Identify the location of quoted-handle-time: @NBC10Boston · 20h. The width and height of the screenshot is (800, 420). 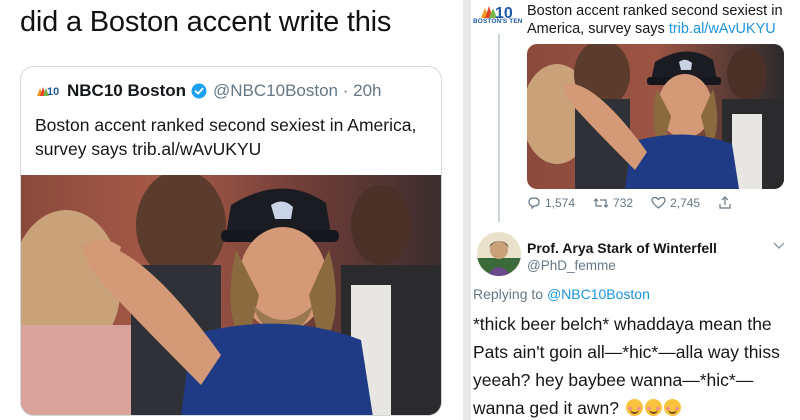
(297, 91).